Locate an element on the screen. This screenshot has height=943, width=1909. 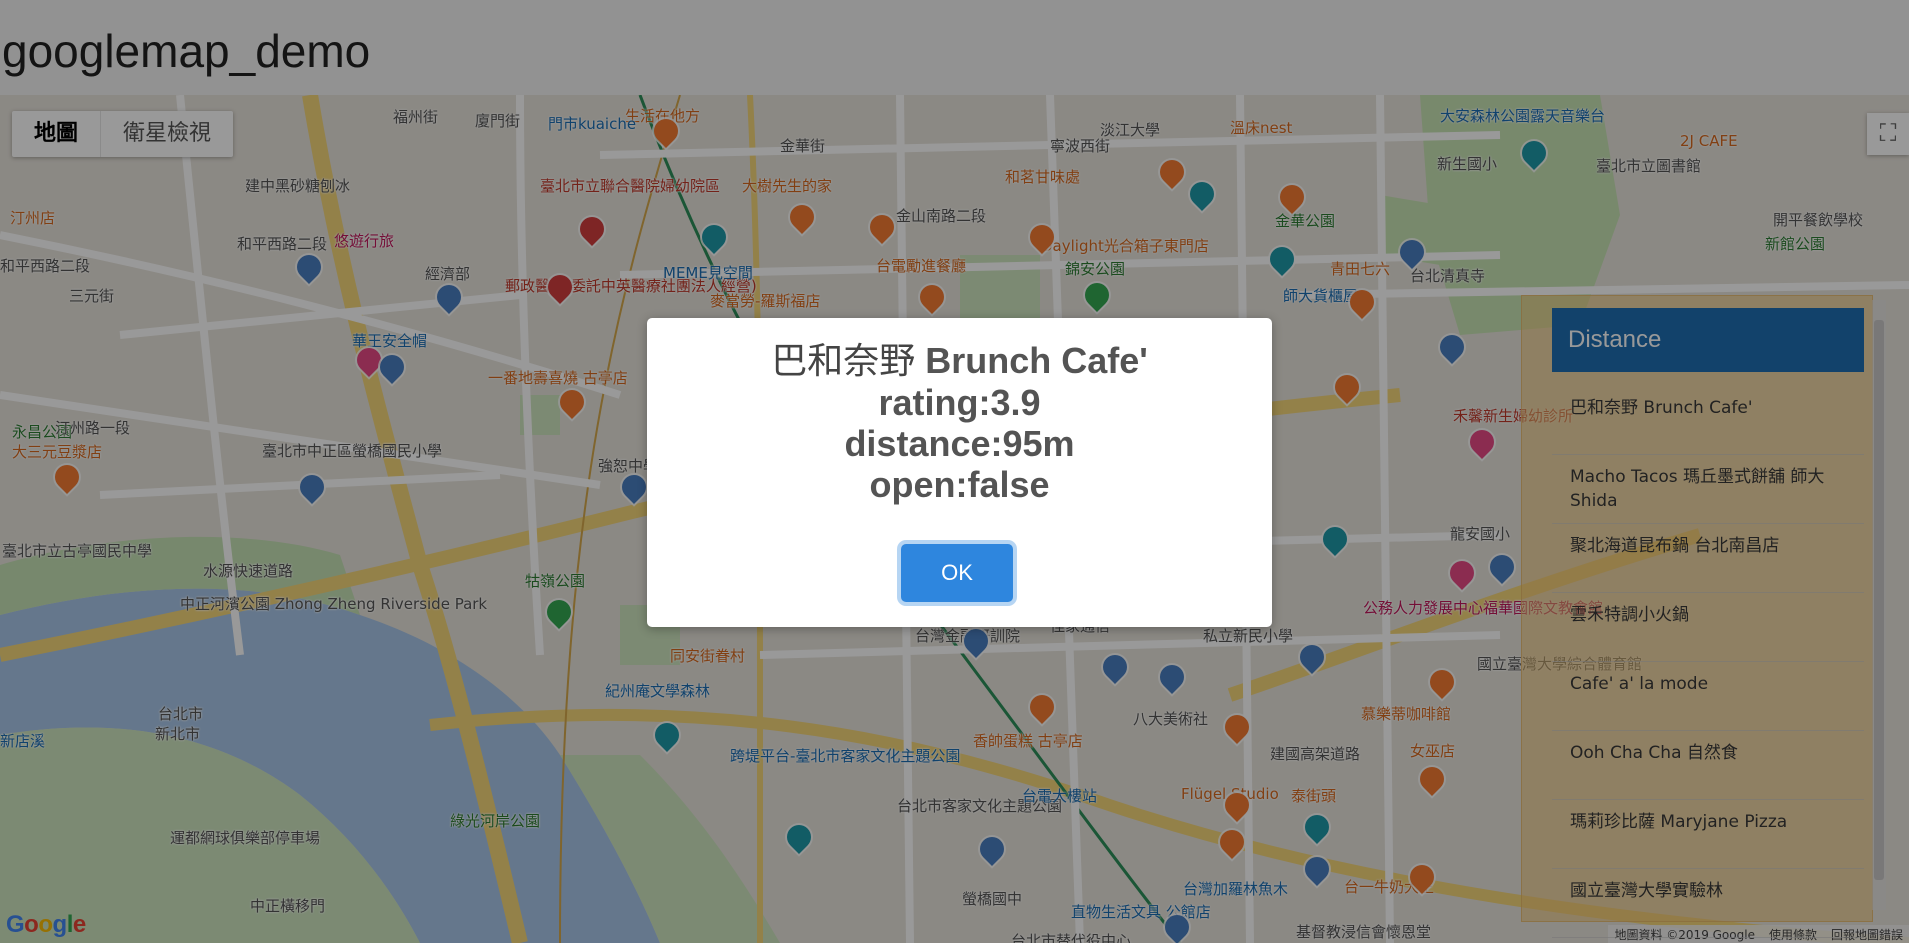
place-rating: rating:3.9 is located at coordinates (959, 402).